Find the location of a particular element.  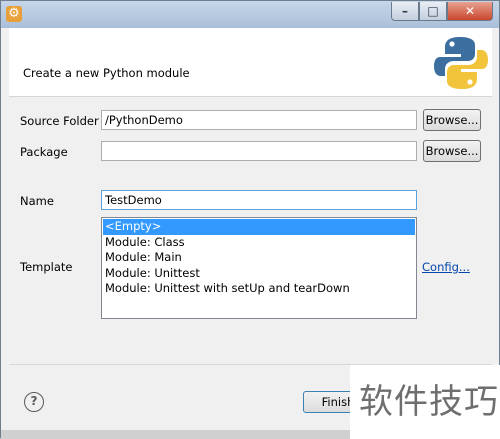

minimize-button: – is located at coordinates (405, 11).